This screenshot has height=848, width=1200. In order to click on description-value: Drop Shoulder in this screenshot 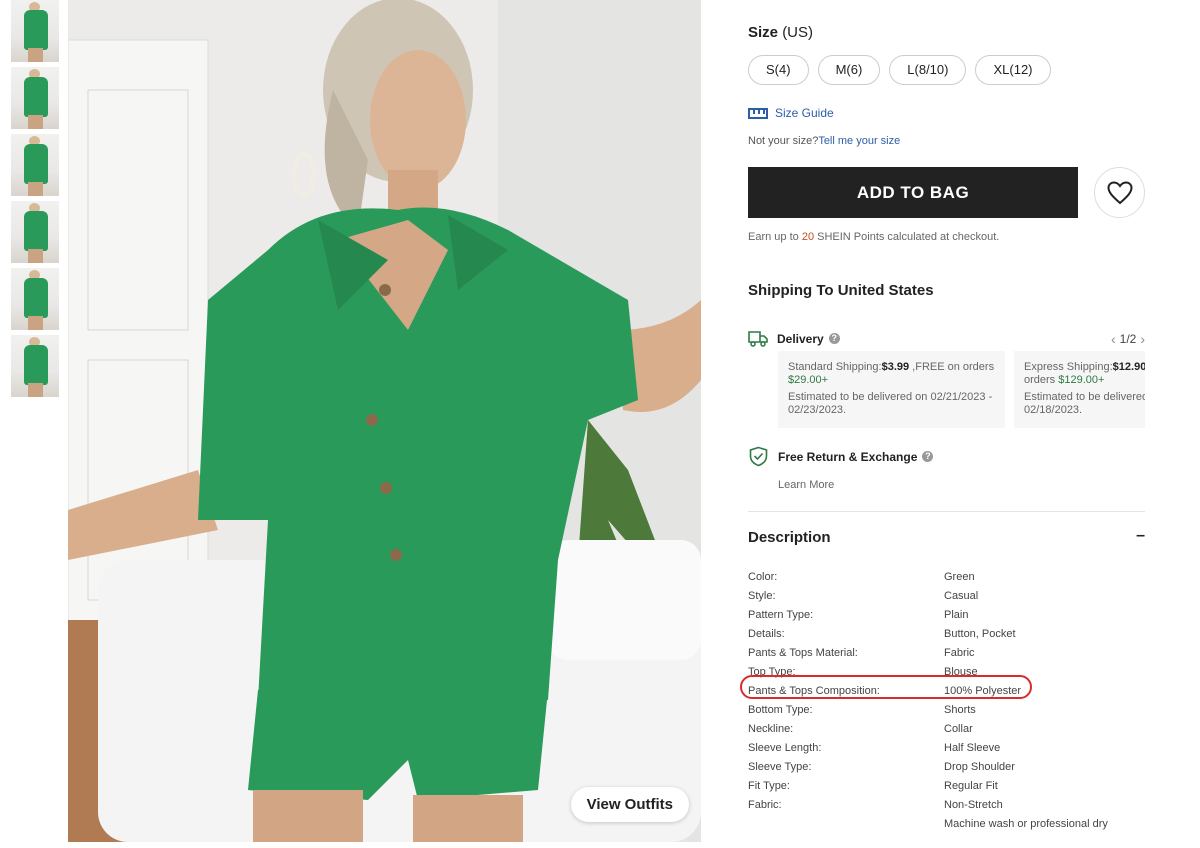, I will do `click(979, 766)`.